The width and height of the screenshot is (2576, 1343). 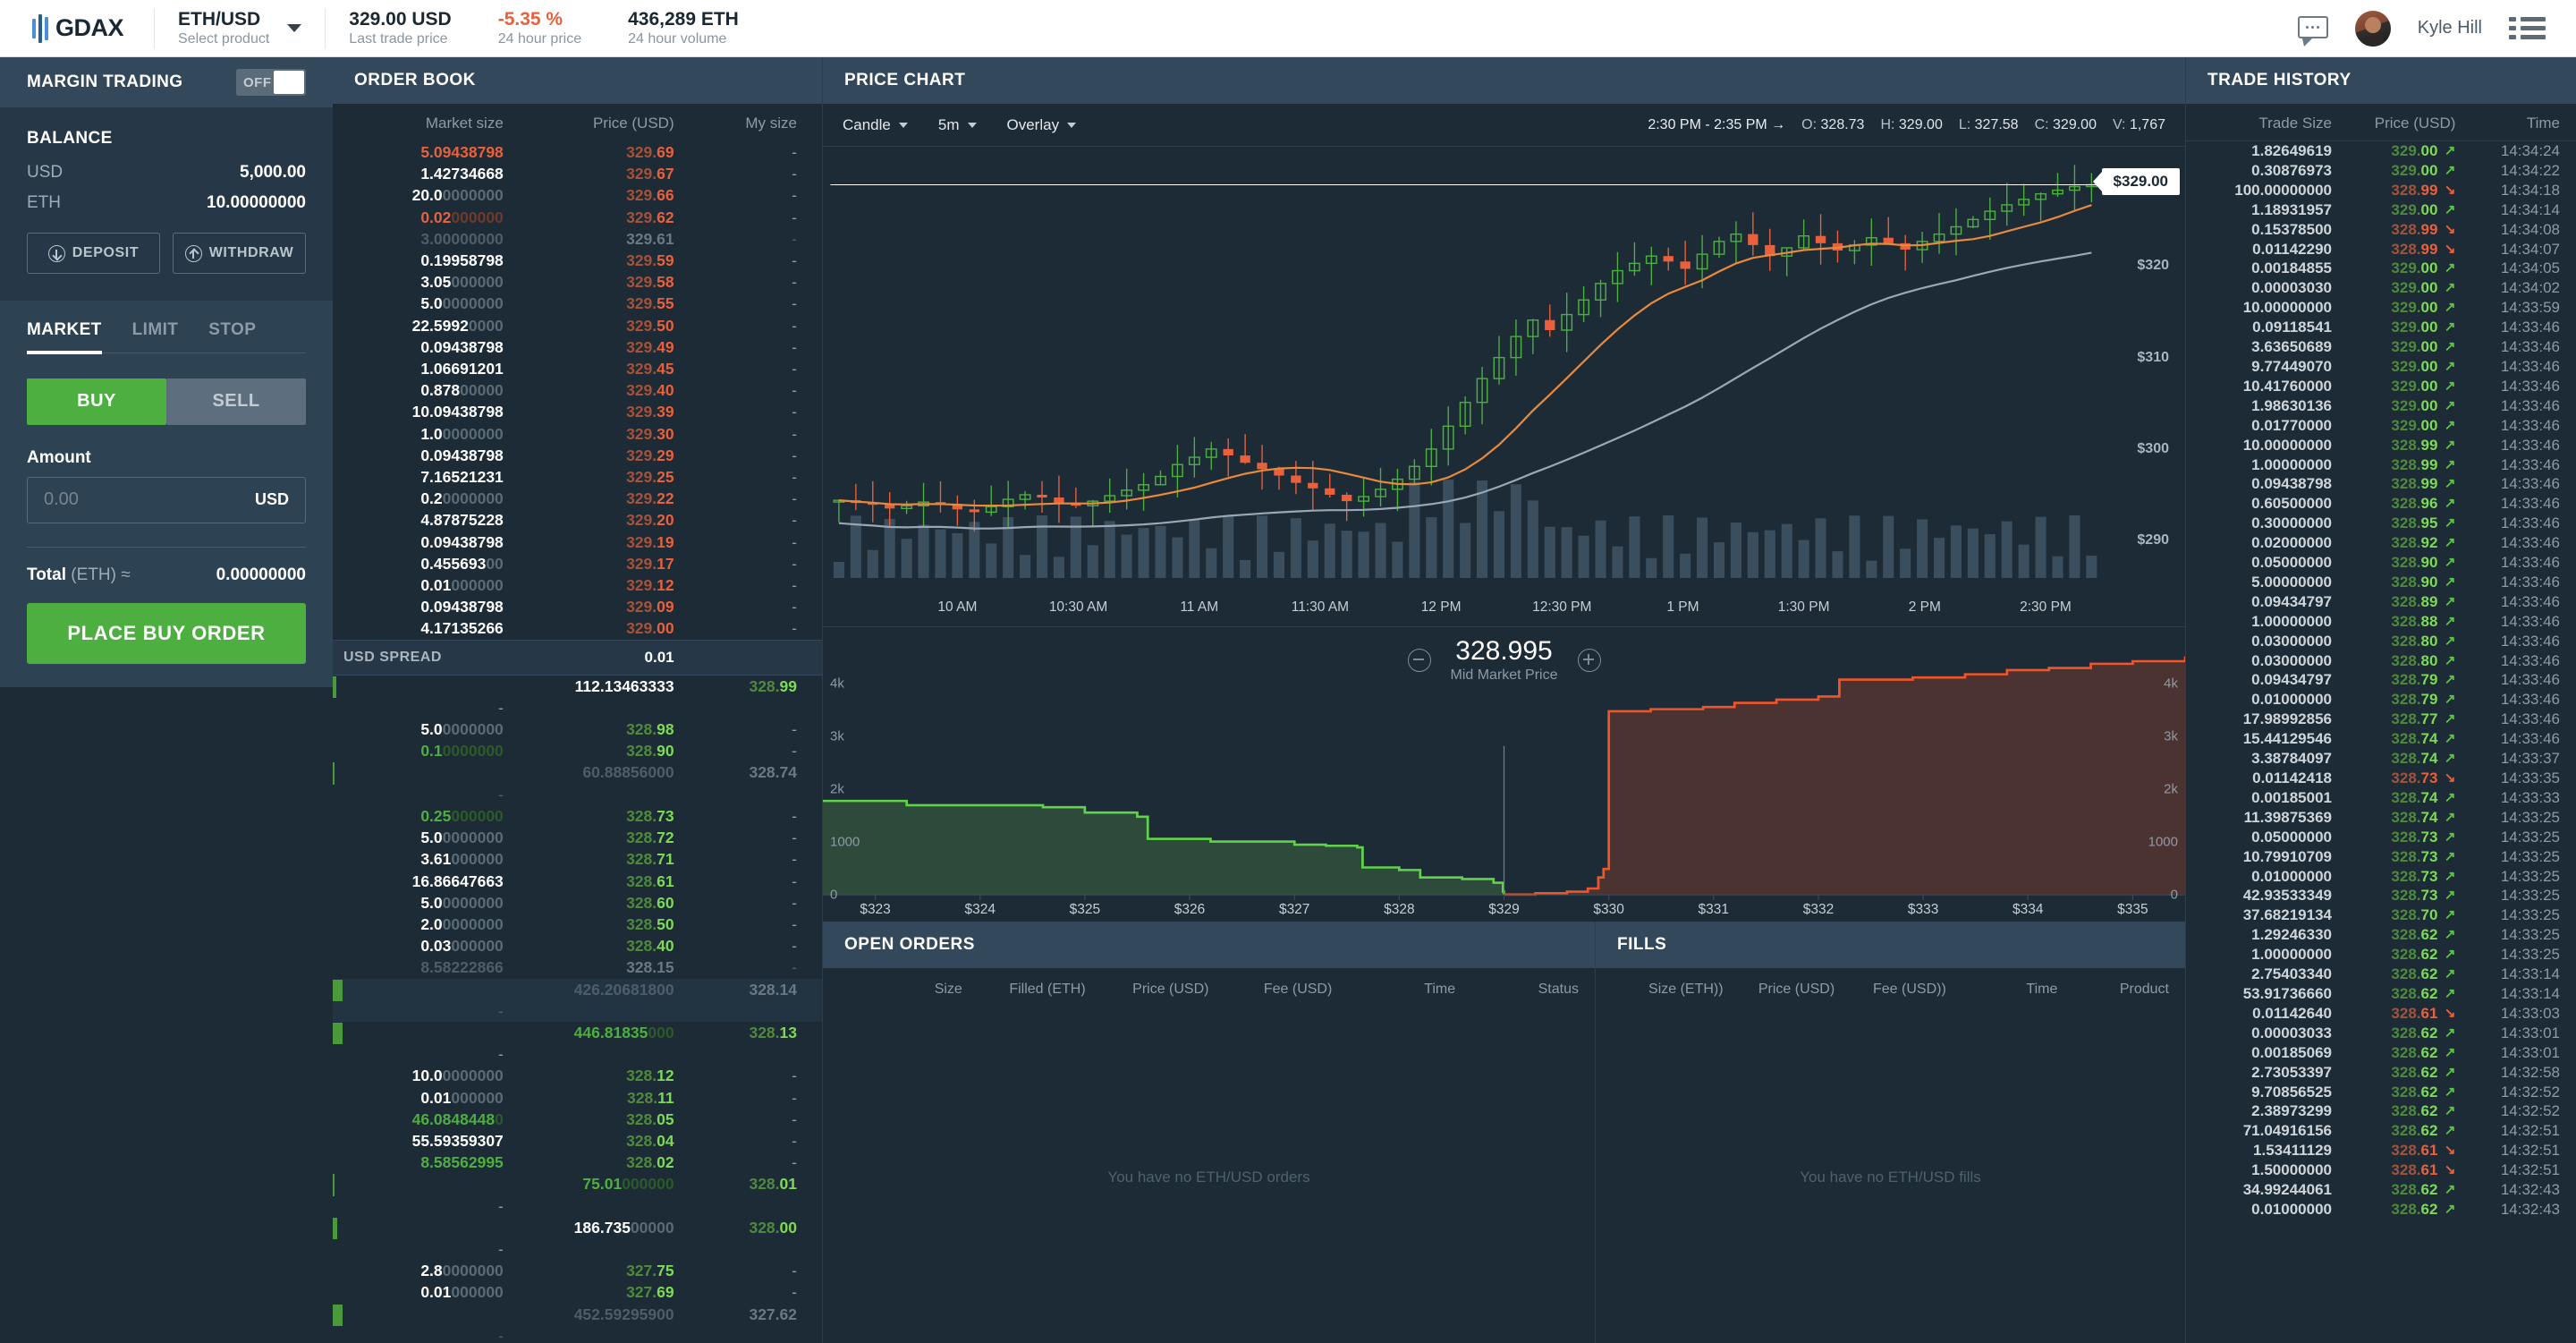 I want to click on trade-history-row: 0.09434797 328.79 ↗ 14:33:46, so click(x=2381, y=680).